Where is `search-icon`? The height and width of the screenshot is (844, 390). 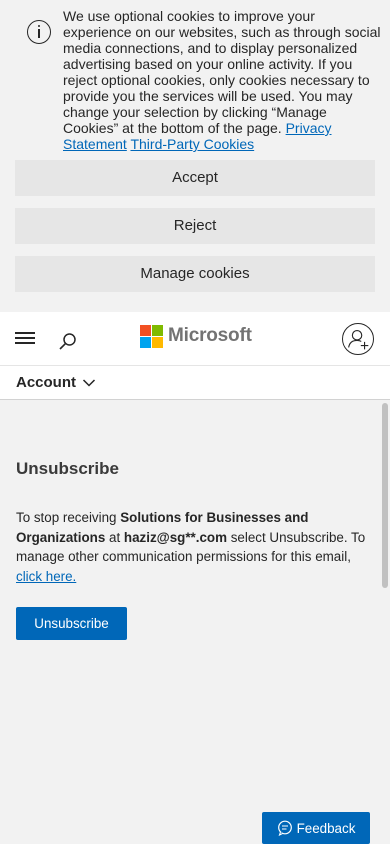
search-icon is located at coordinates (68, 342).